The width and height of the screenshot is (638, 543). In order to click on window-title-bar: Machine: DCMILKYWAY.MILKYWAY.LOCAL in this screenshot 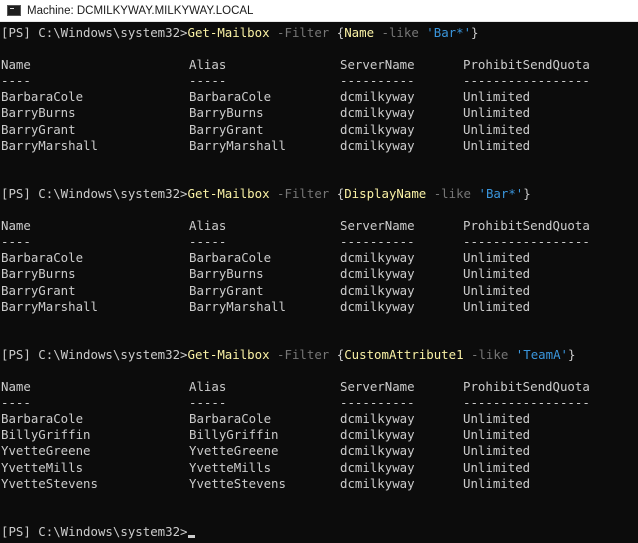, I will do `click(319, 11)`.